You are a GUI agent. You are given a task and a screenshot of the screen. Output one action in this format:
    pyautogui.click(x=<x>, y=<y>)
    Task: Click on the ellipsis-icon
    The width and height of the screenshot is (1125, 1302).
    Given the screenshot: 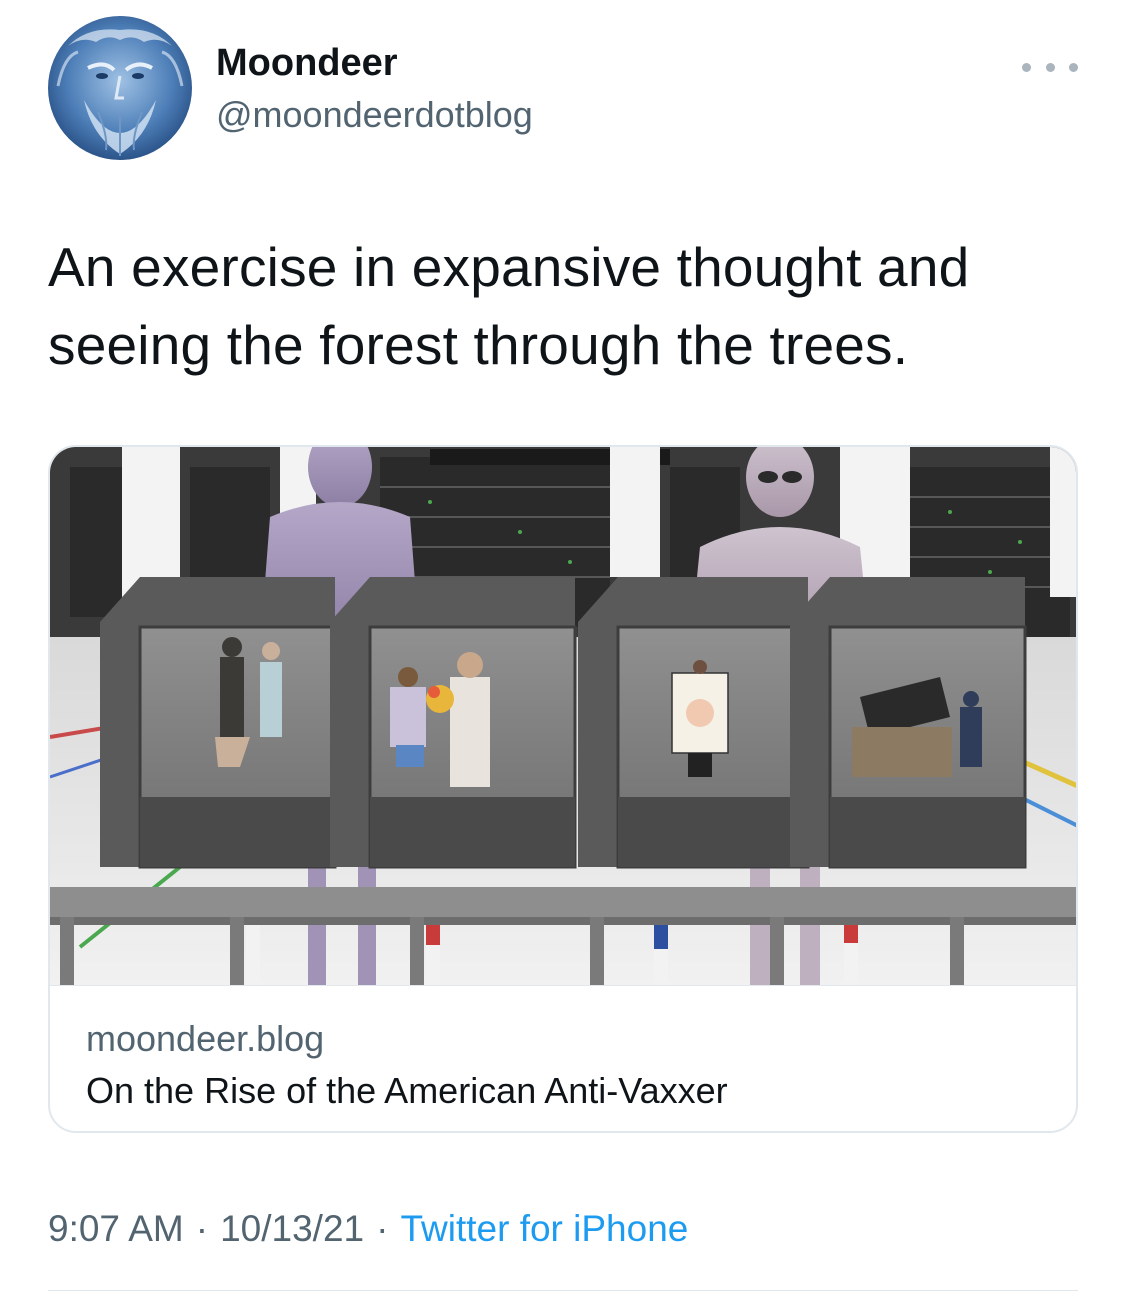 What is the action you would take?
    pyautogui.click(x=1050, y=67)
    